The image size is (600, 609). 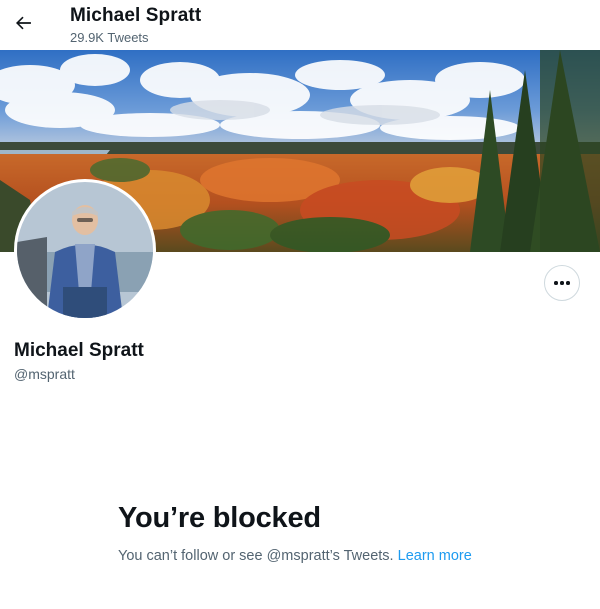 I want to click on profile-avatar, so click(x=85, y=250).